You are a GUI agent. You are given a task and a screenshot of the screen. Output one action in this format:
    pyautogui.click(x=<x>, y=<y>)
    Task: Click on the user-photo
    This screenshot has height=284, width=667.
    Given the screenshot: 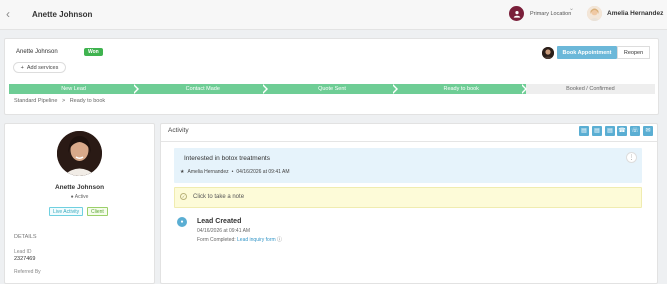 What is the action you would take?
    pyautogui.click(x=594, y=13)
    